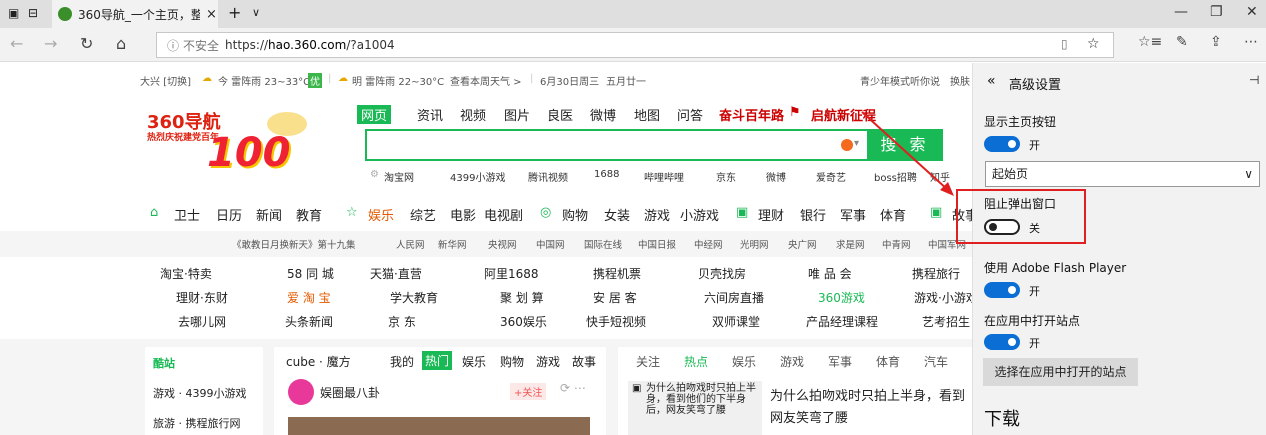 The height and width of the screenshot is (435, 1266). I want to click on chevron-down-icon: ∨, so click(1248, 174).